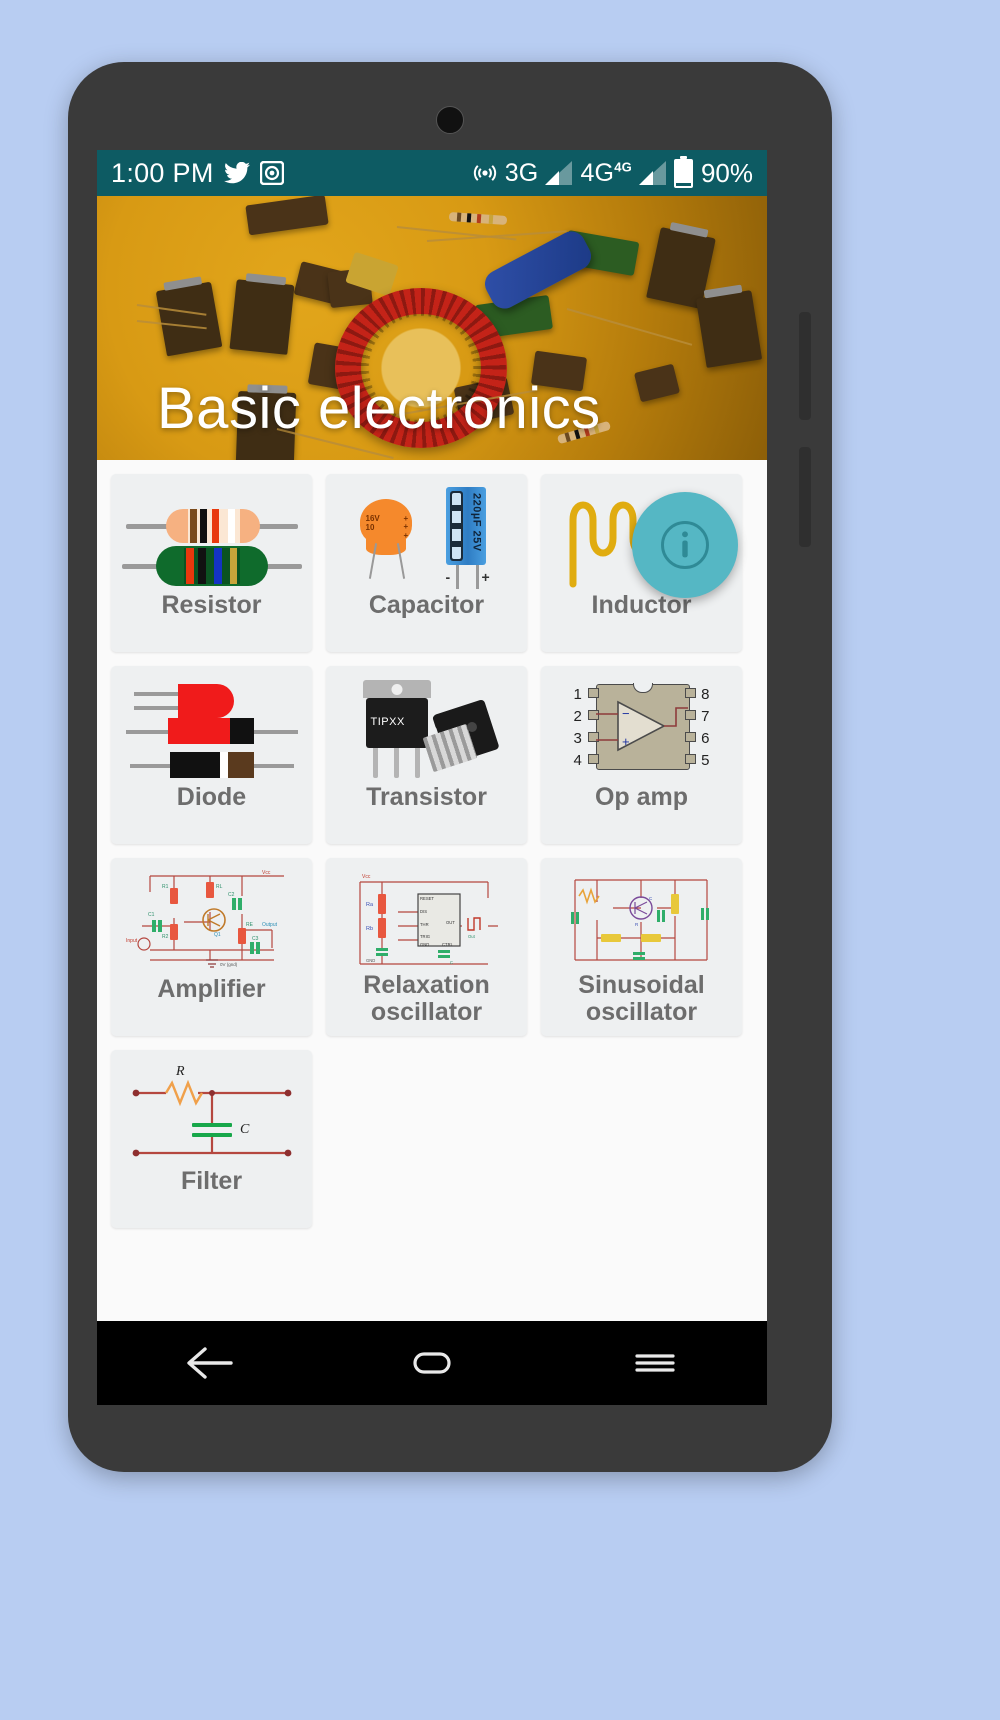 The width and height of the screenshot is (1000, 1720). What do you see at coordinates (426, 728) in the screenshot?
I see `transistor-art: TIPXX` at bounding box center [426, 728].